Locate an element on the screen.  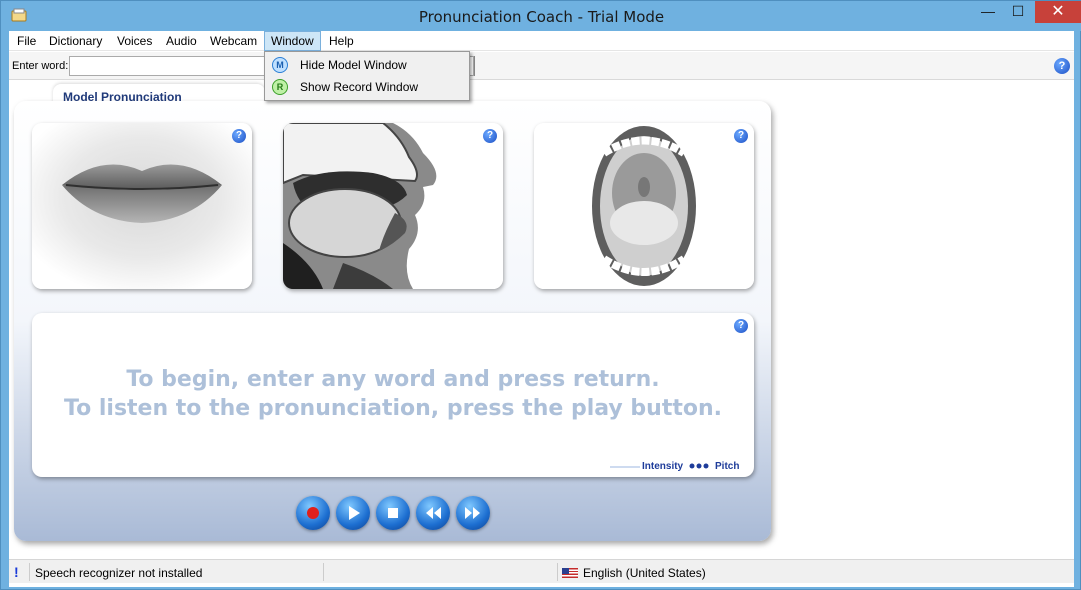
open-mouth-card: ? is located at coordinates (644, 206).